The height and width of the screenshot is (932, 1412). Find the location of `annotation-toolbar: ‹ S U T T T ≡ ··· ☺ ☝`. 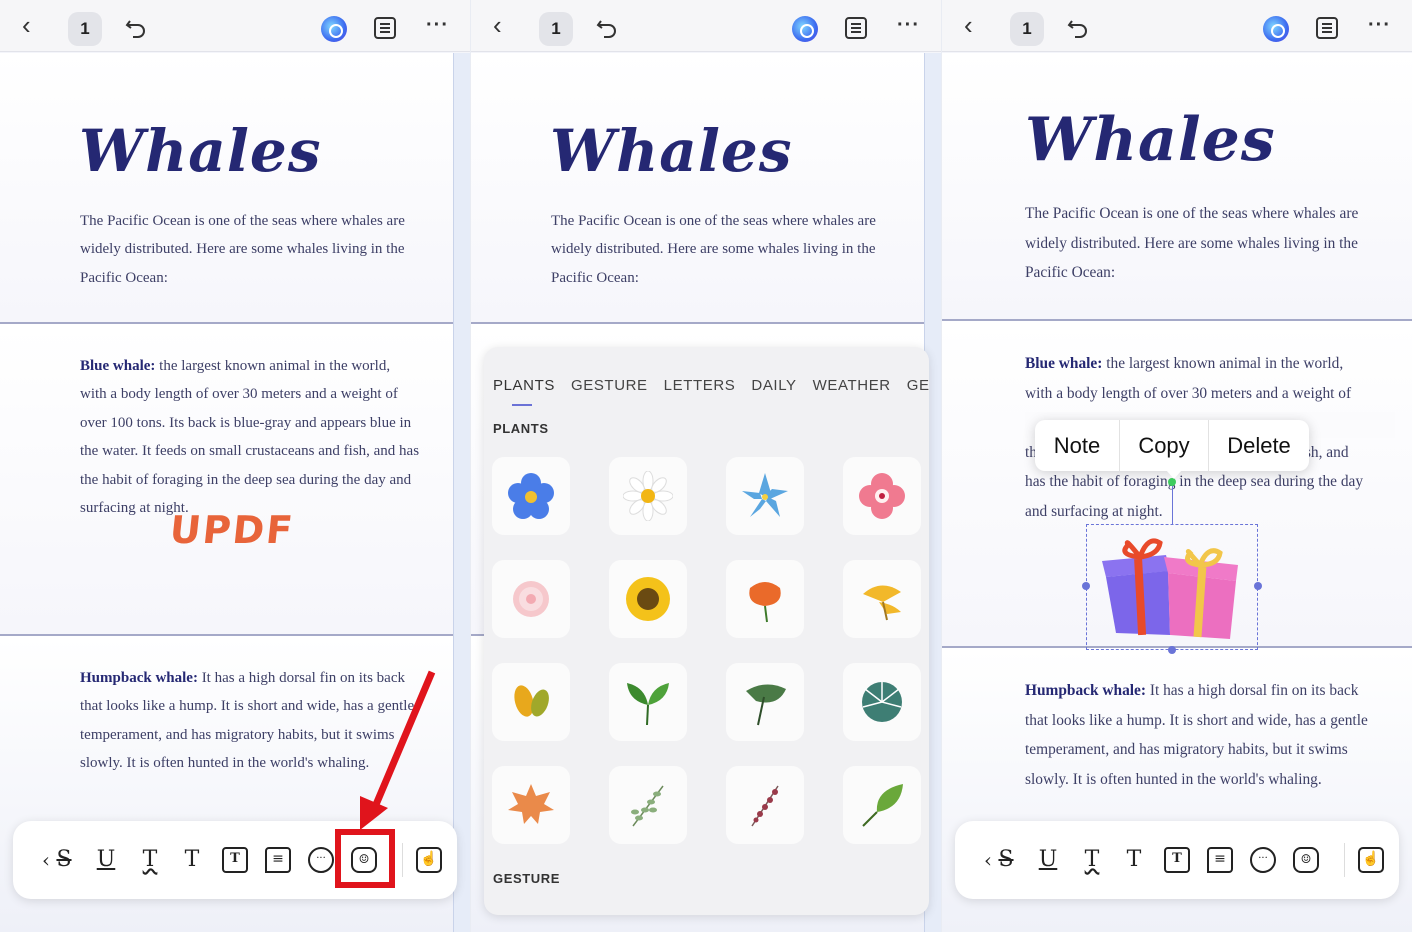

annotation-toolbar: ‹ S U T T T ≡ ··· ☺ ☝ is located at coordinates (1177, 860).